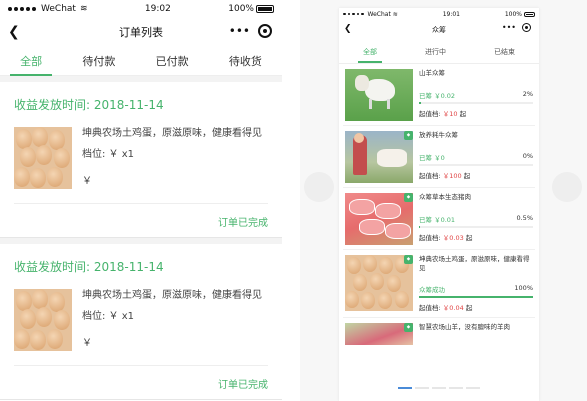  What do you see at coordinates (524, 218) in the screenshot?
I see `progress-percent: 0.5%` at bounding box center [524, 218].